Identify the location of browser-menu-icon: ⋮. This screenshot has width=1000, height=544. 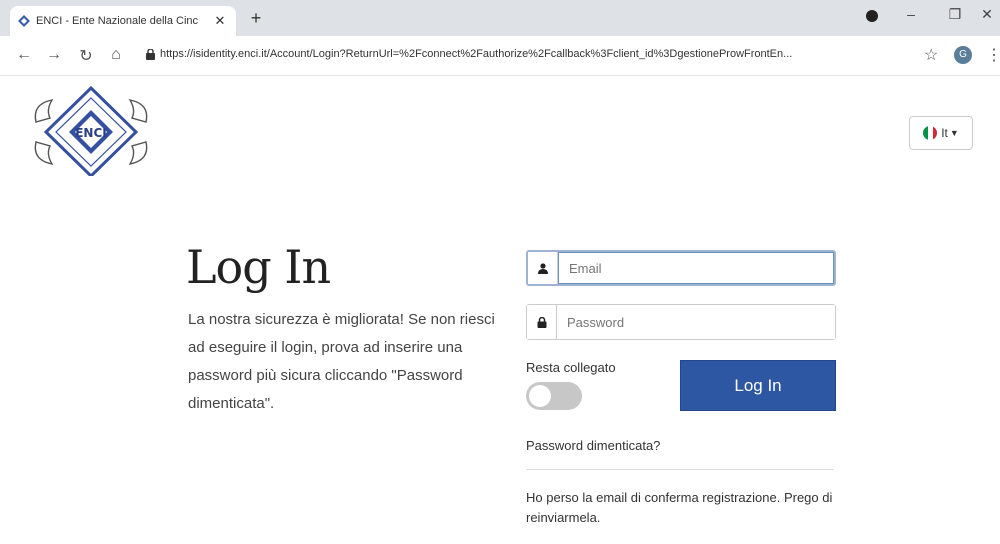
(993, 55).